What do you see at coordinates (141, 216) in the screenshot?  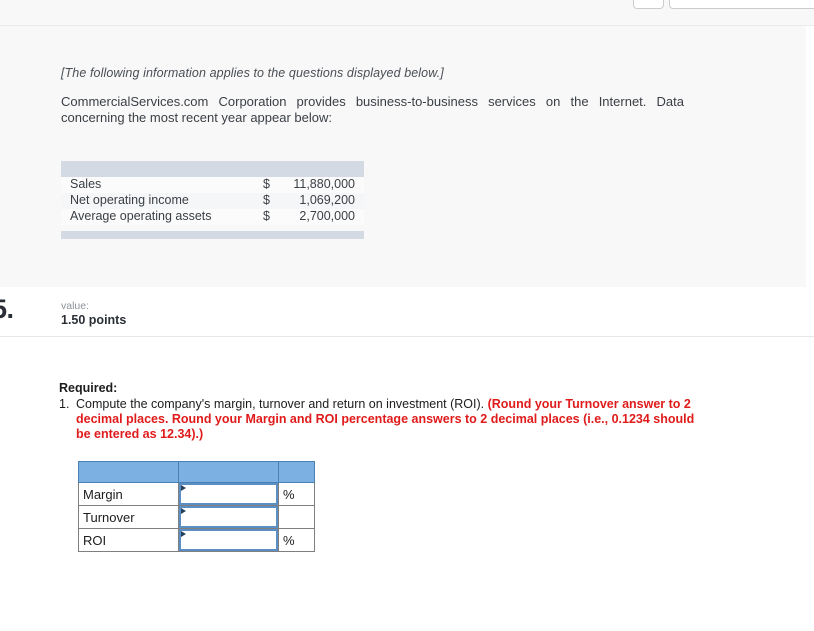 I see `financial-row-label: Average operating assets` at bounding box center [141, 216].